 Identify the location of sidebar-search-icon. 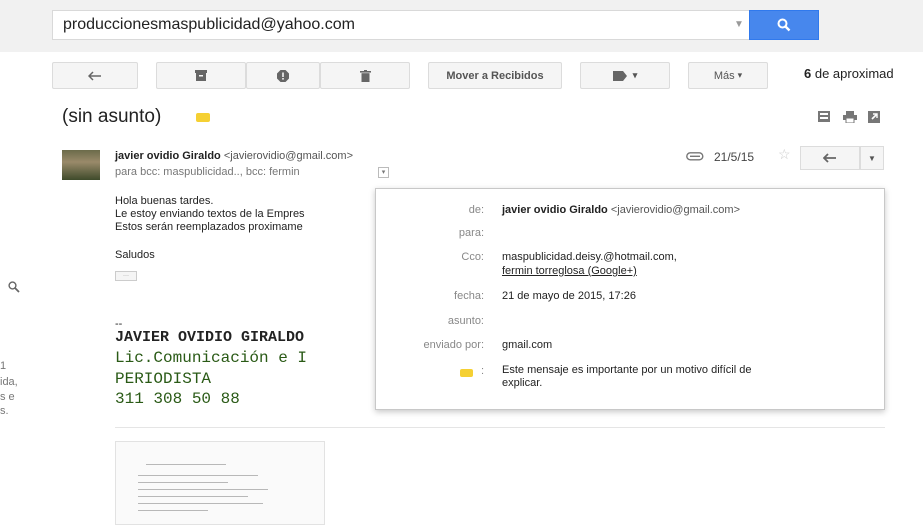
(14, 289).